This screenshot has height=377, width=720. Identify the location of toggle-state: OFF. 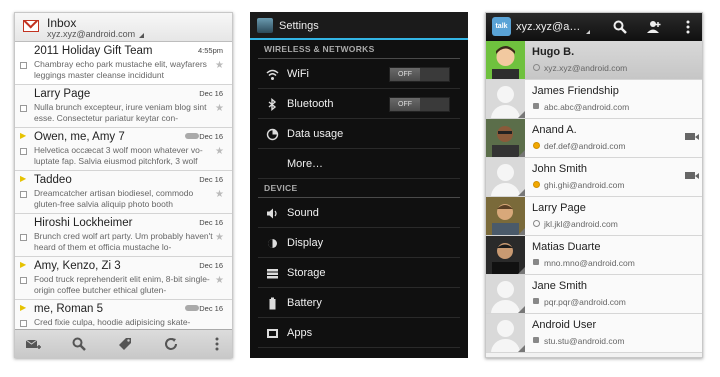
(405, 74).